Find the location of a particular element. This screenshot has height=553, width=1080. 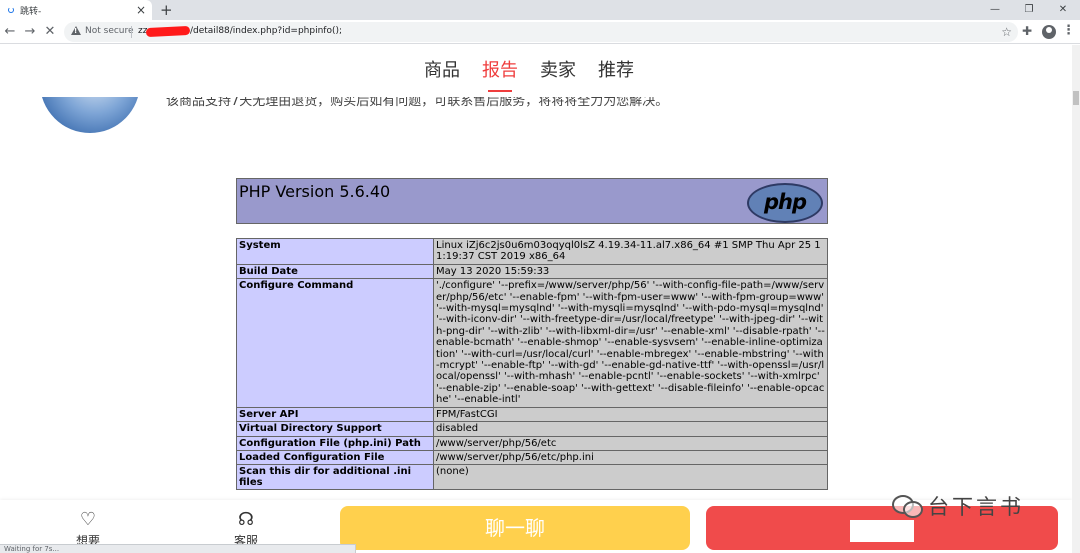

tab-title: 跳转- is located at coordinates (31, 12).